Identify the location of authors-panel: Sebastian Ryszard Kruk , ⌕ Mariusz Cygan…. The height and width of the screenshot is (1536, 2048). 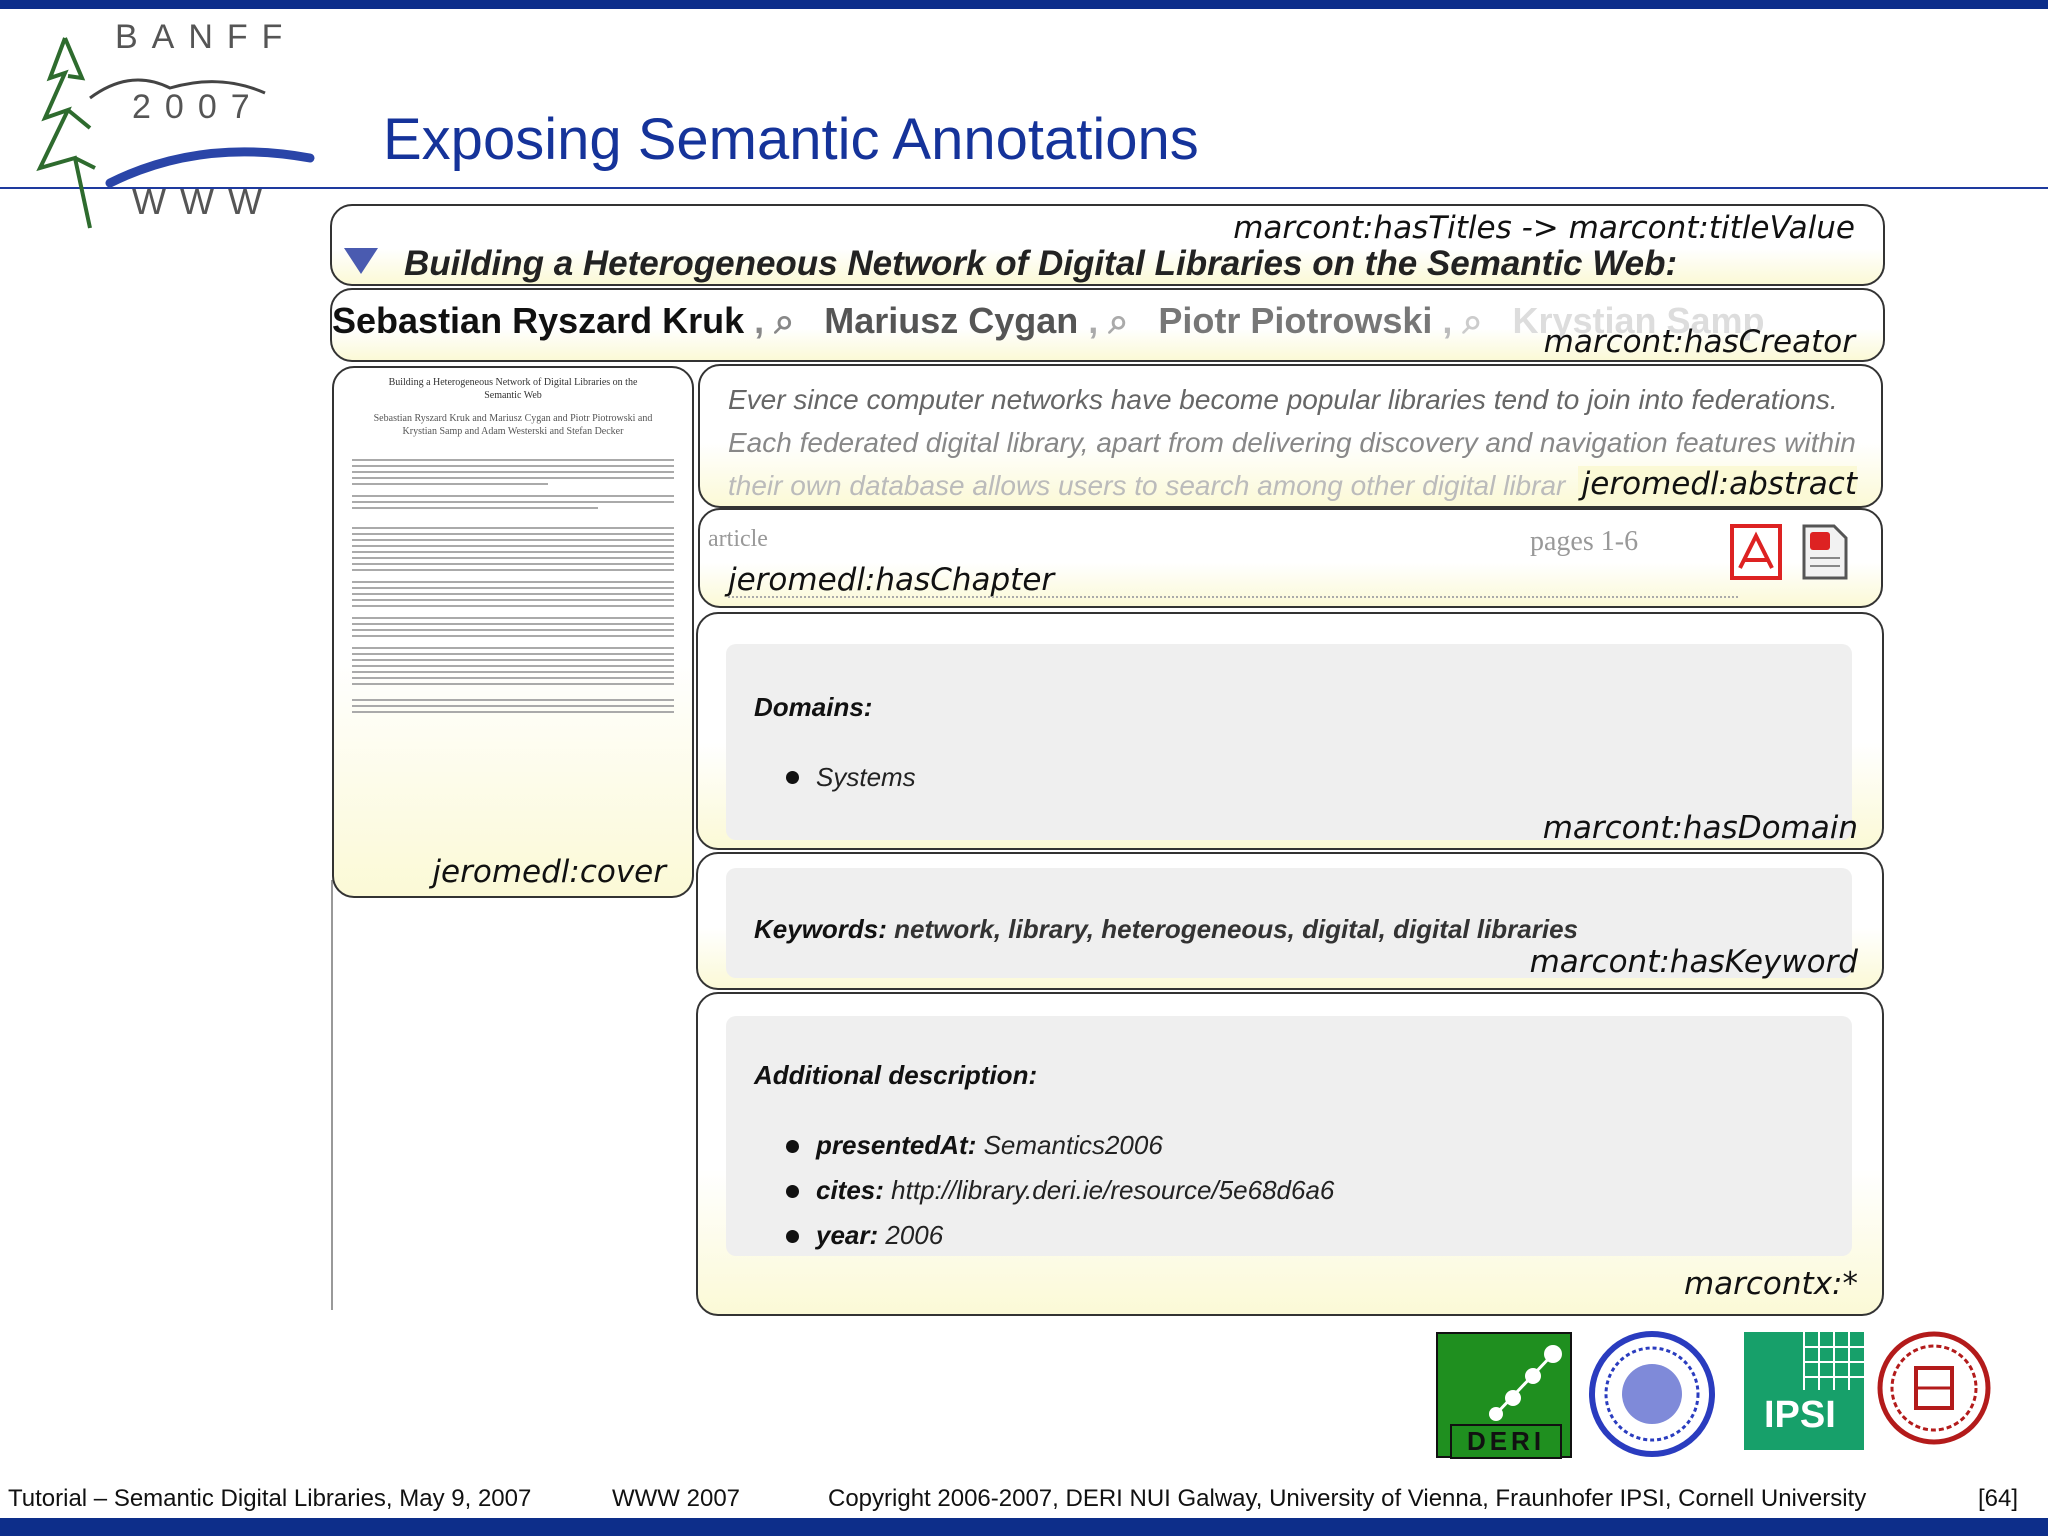
(1107, 325).